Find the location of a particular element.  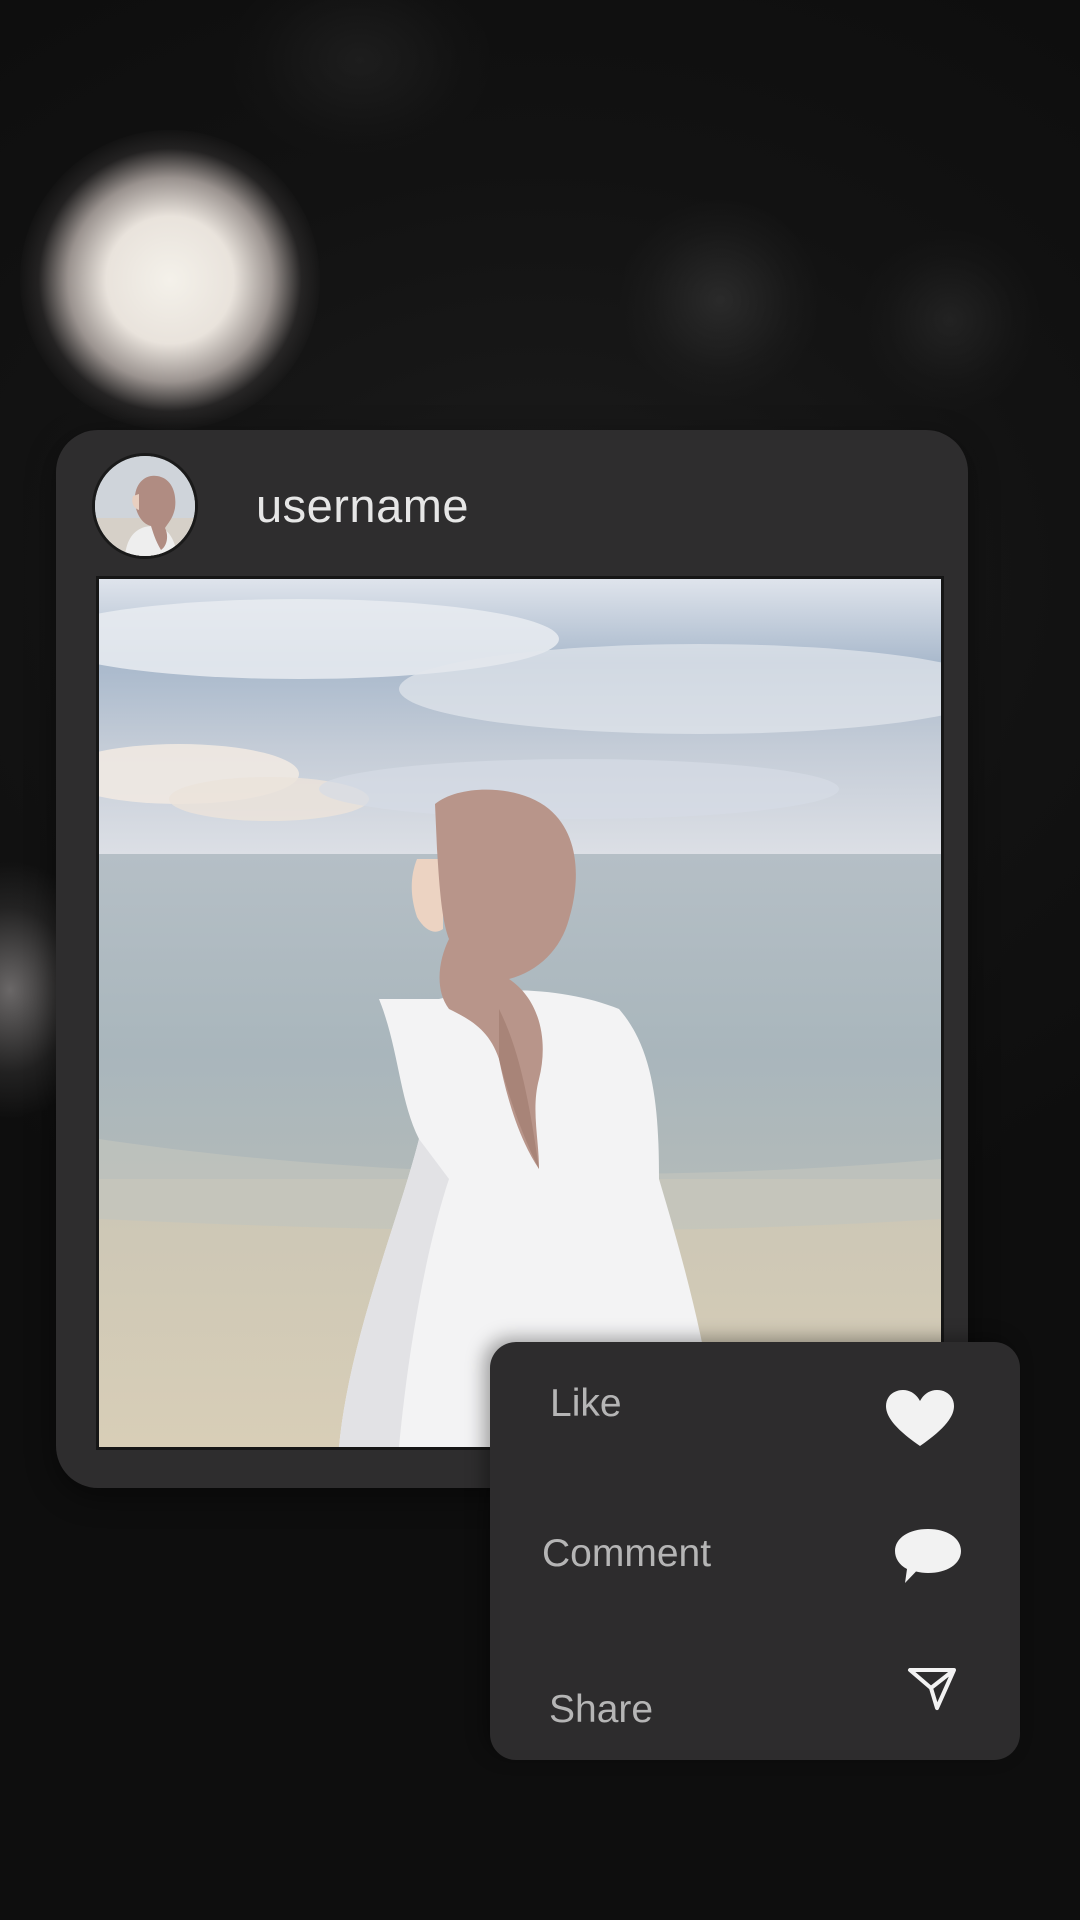

share-label: Share is located at coordinates (601, 1710).